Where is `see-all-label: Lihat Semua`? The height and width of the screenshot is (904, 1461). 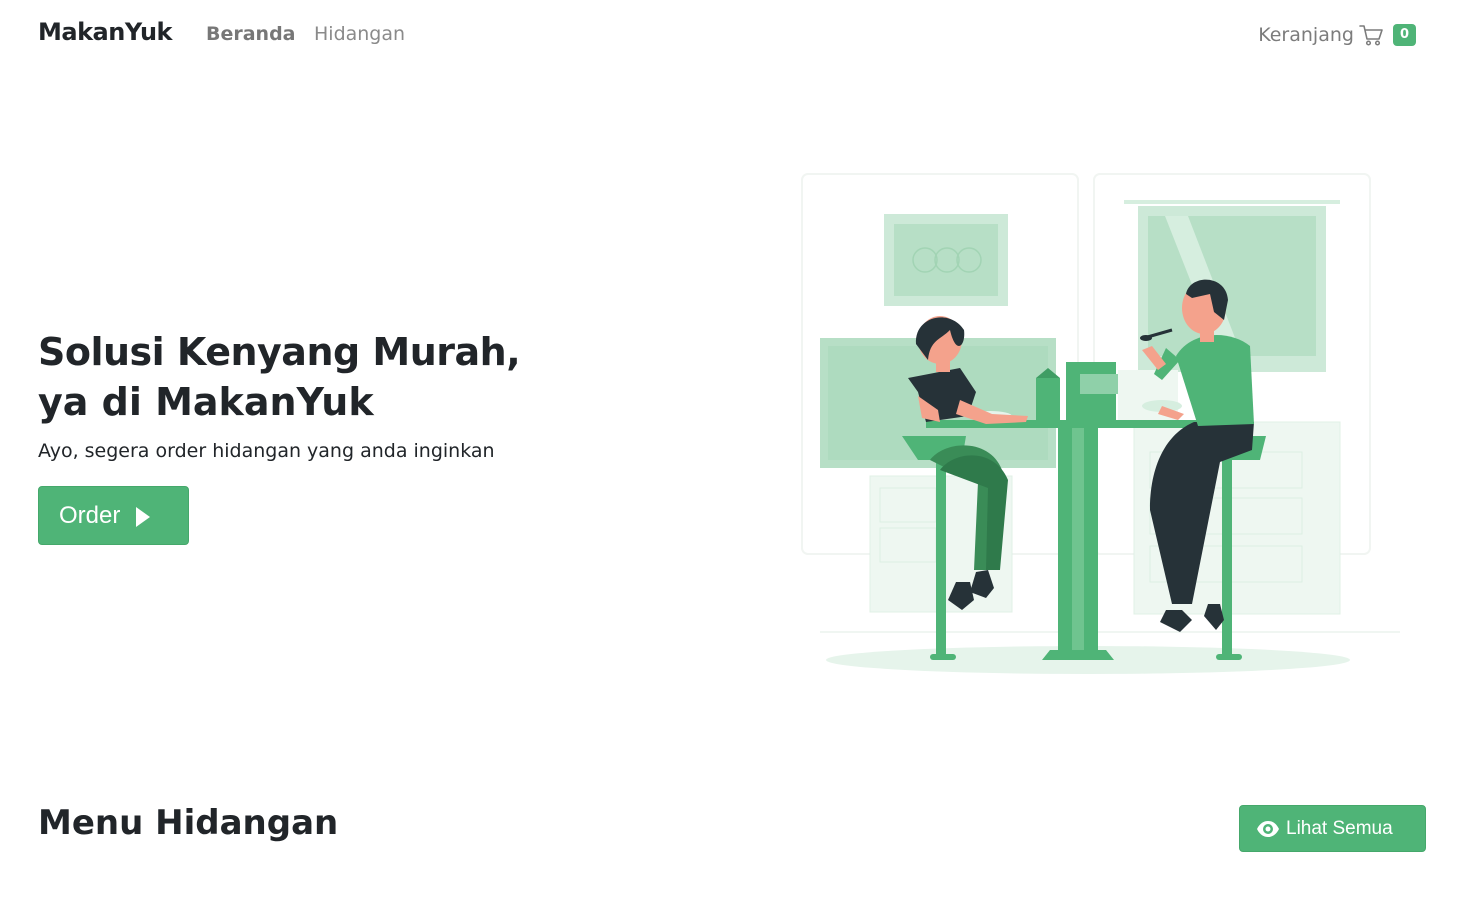 see-all-label: Lihat Semua is located at coordinates (1339, 828).